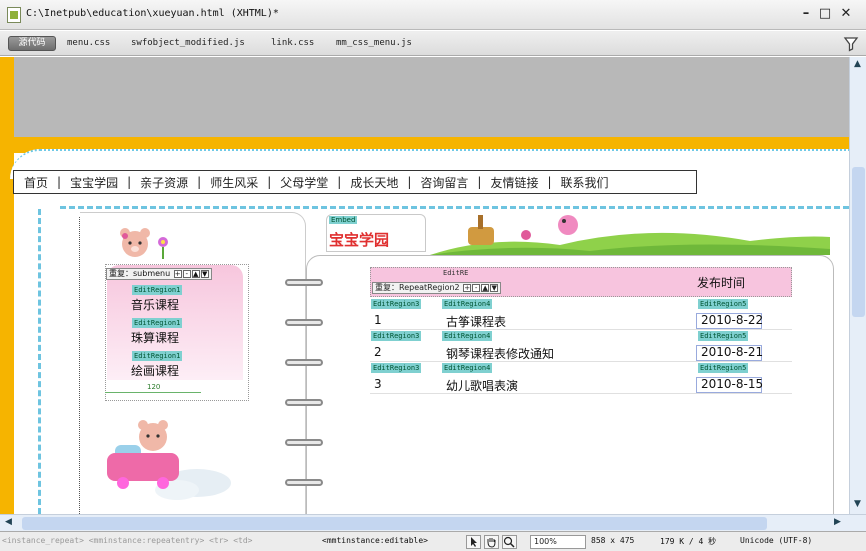 The height and width of the screenshot is (551, 866). I want to click on horizontal-scrollbar: ◀ ▶, so click(433, 522).